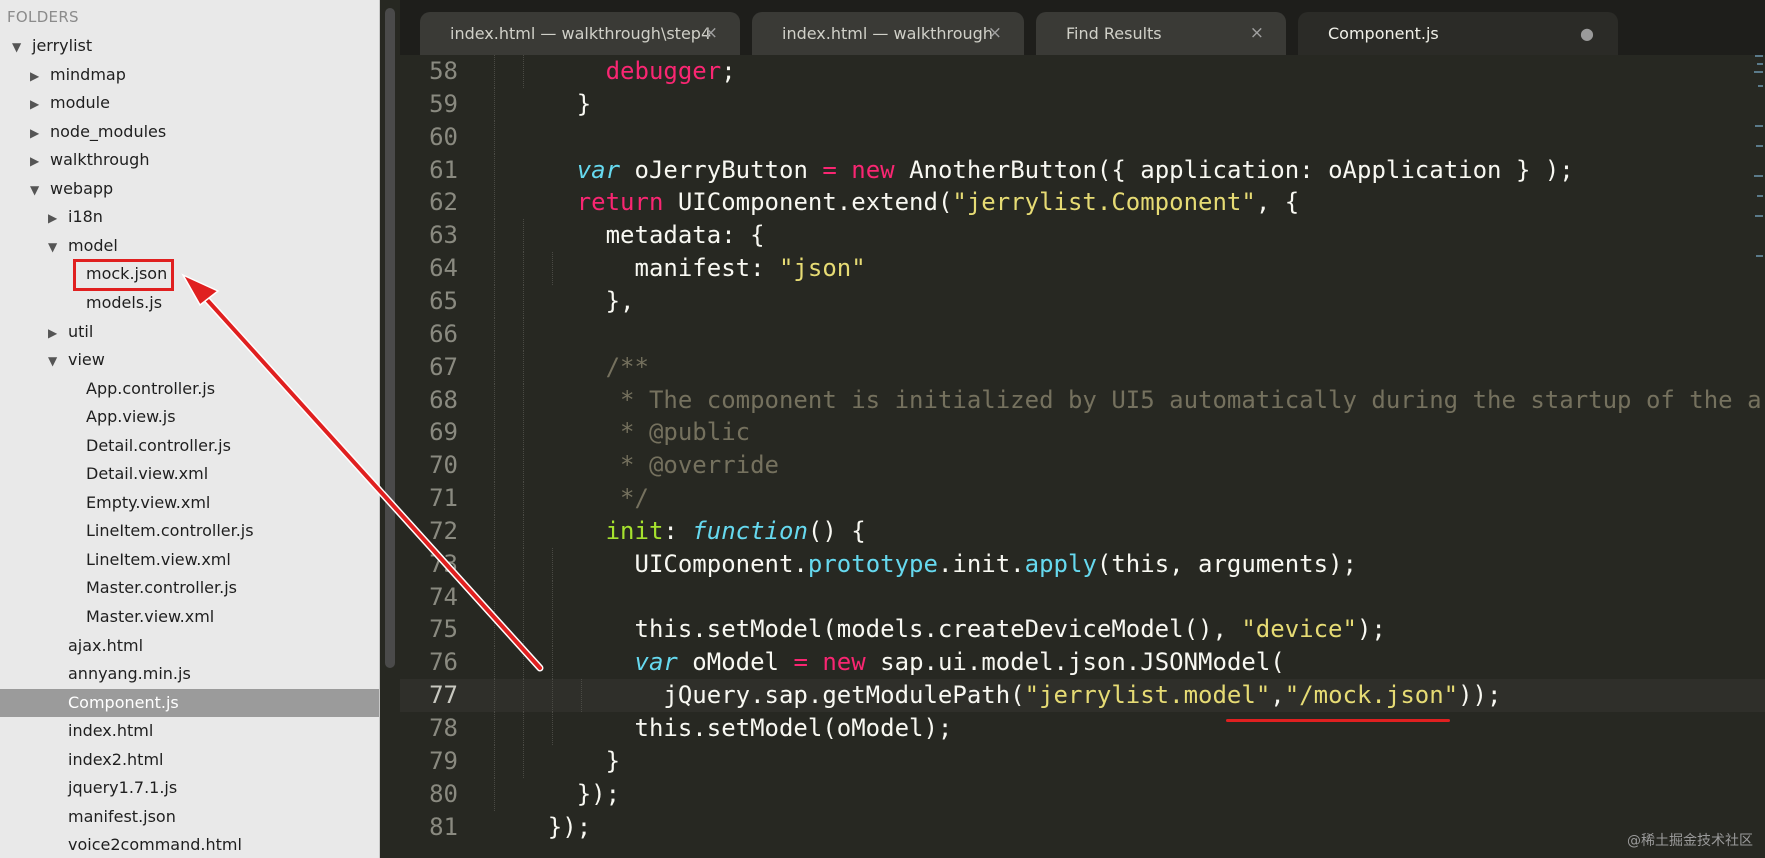 This screenshot has width=1765, height=858. I want to click on tree-item-label: Empty.view.xml, so click(148, 502).